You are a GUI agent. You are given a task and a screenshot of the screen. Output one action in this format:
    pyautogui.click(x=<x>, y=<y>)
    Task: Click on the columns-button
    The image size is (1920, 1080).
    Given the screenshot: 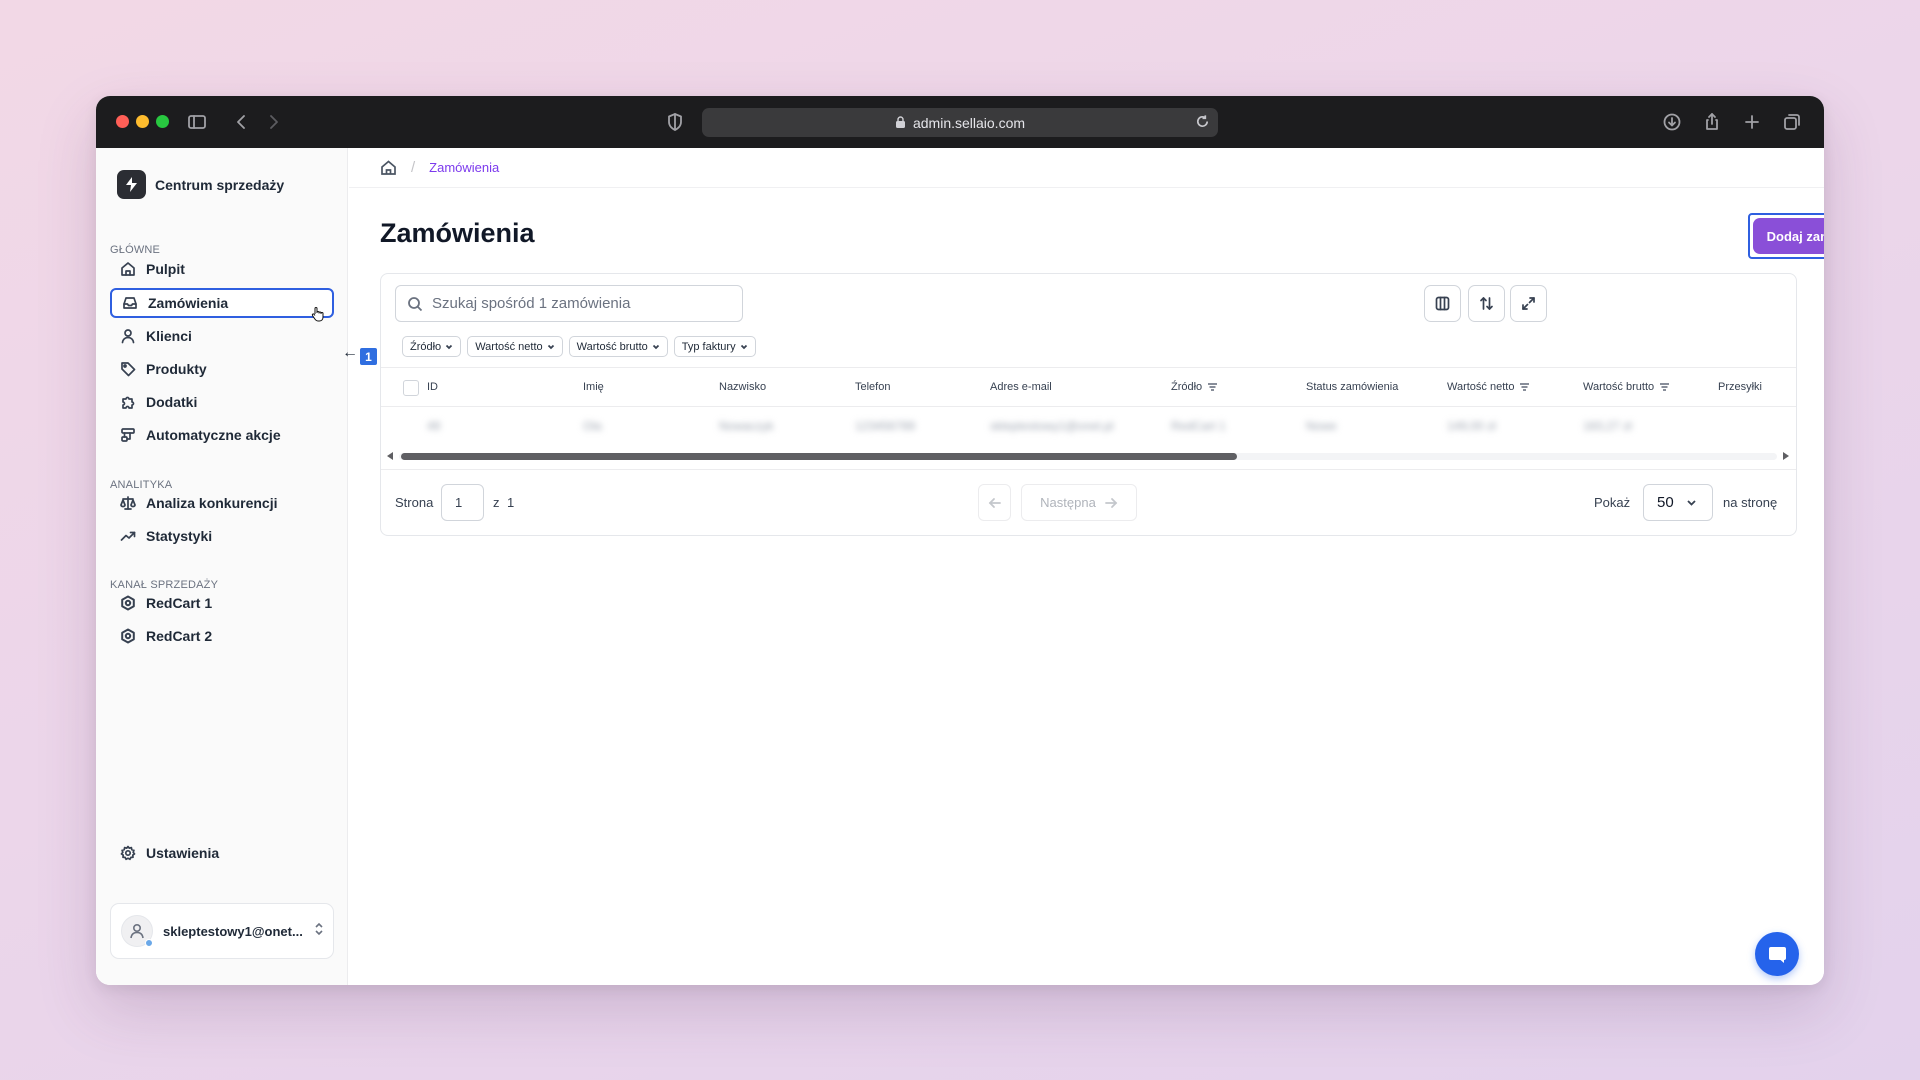 What is the action you would take?
    pyautogui.click(x=1442, y=303)
    